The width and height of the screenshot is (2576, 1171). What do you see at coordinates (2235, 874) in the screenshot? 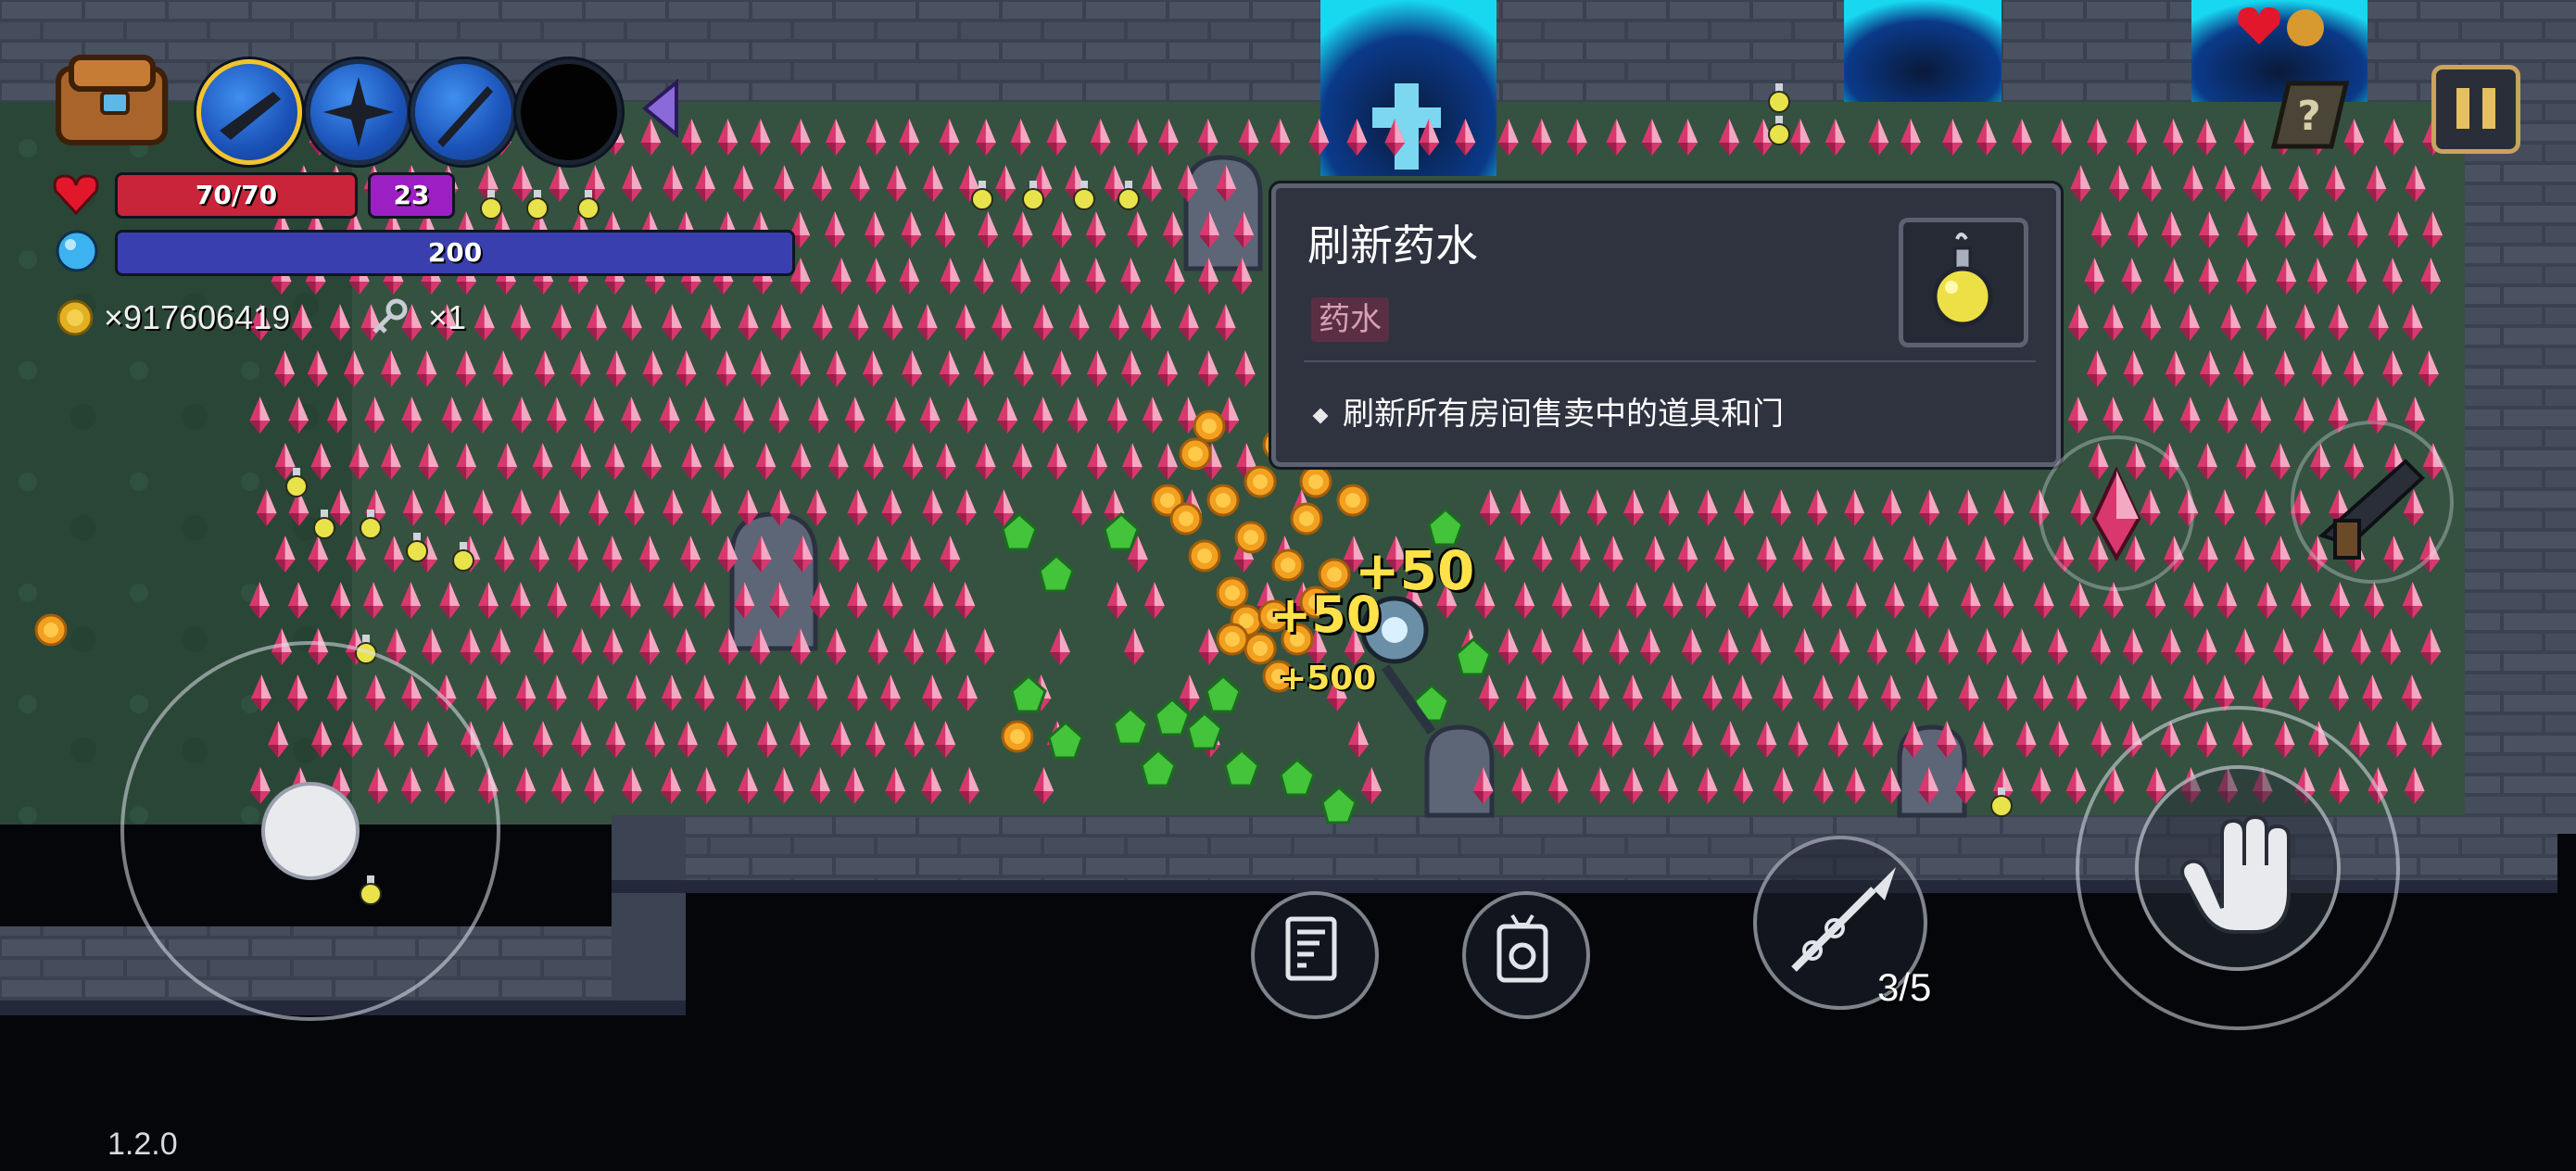
I see `hand-icon` at bounding box center [2235, 874].